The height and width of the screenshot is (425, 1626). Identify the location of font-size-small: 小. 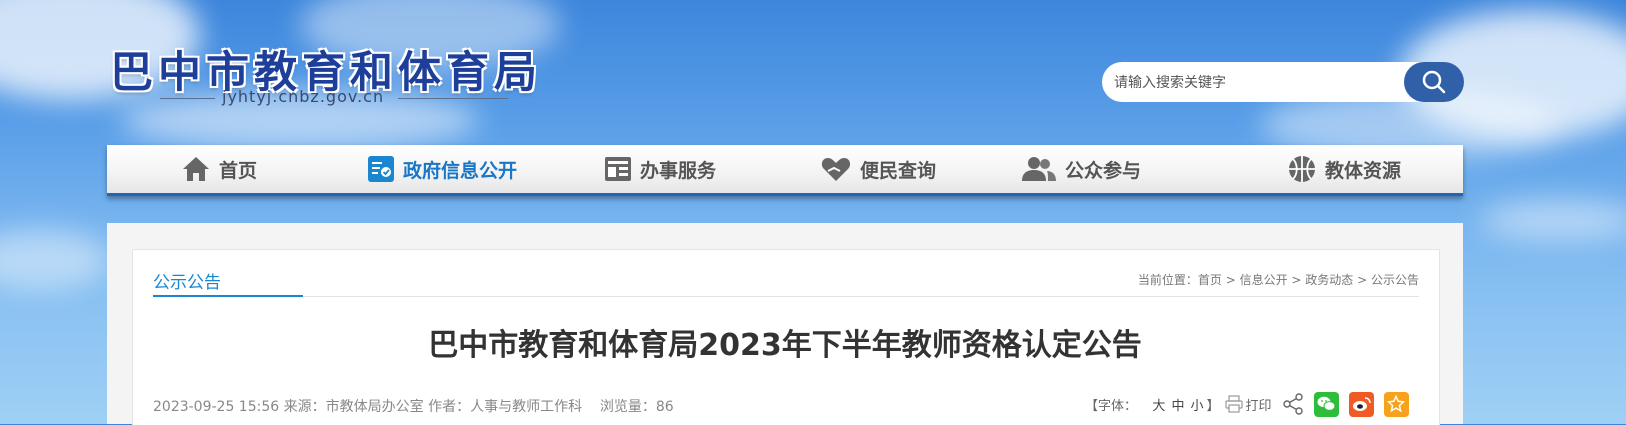
(1196, 404).